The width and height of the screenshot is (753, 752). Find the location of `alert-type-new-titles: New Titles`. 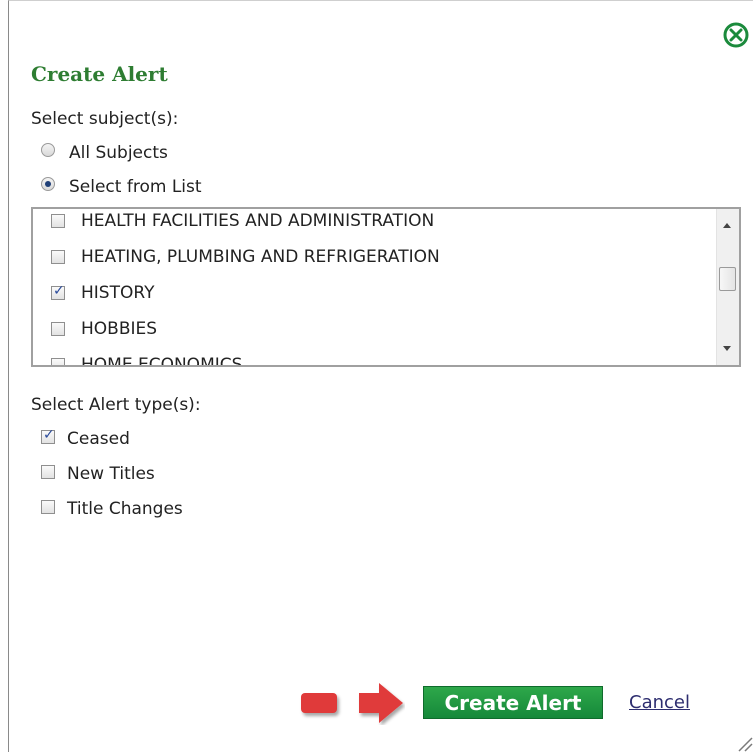

alert-type-new-titles: New Titles is located at coordinates (98, 474).